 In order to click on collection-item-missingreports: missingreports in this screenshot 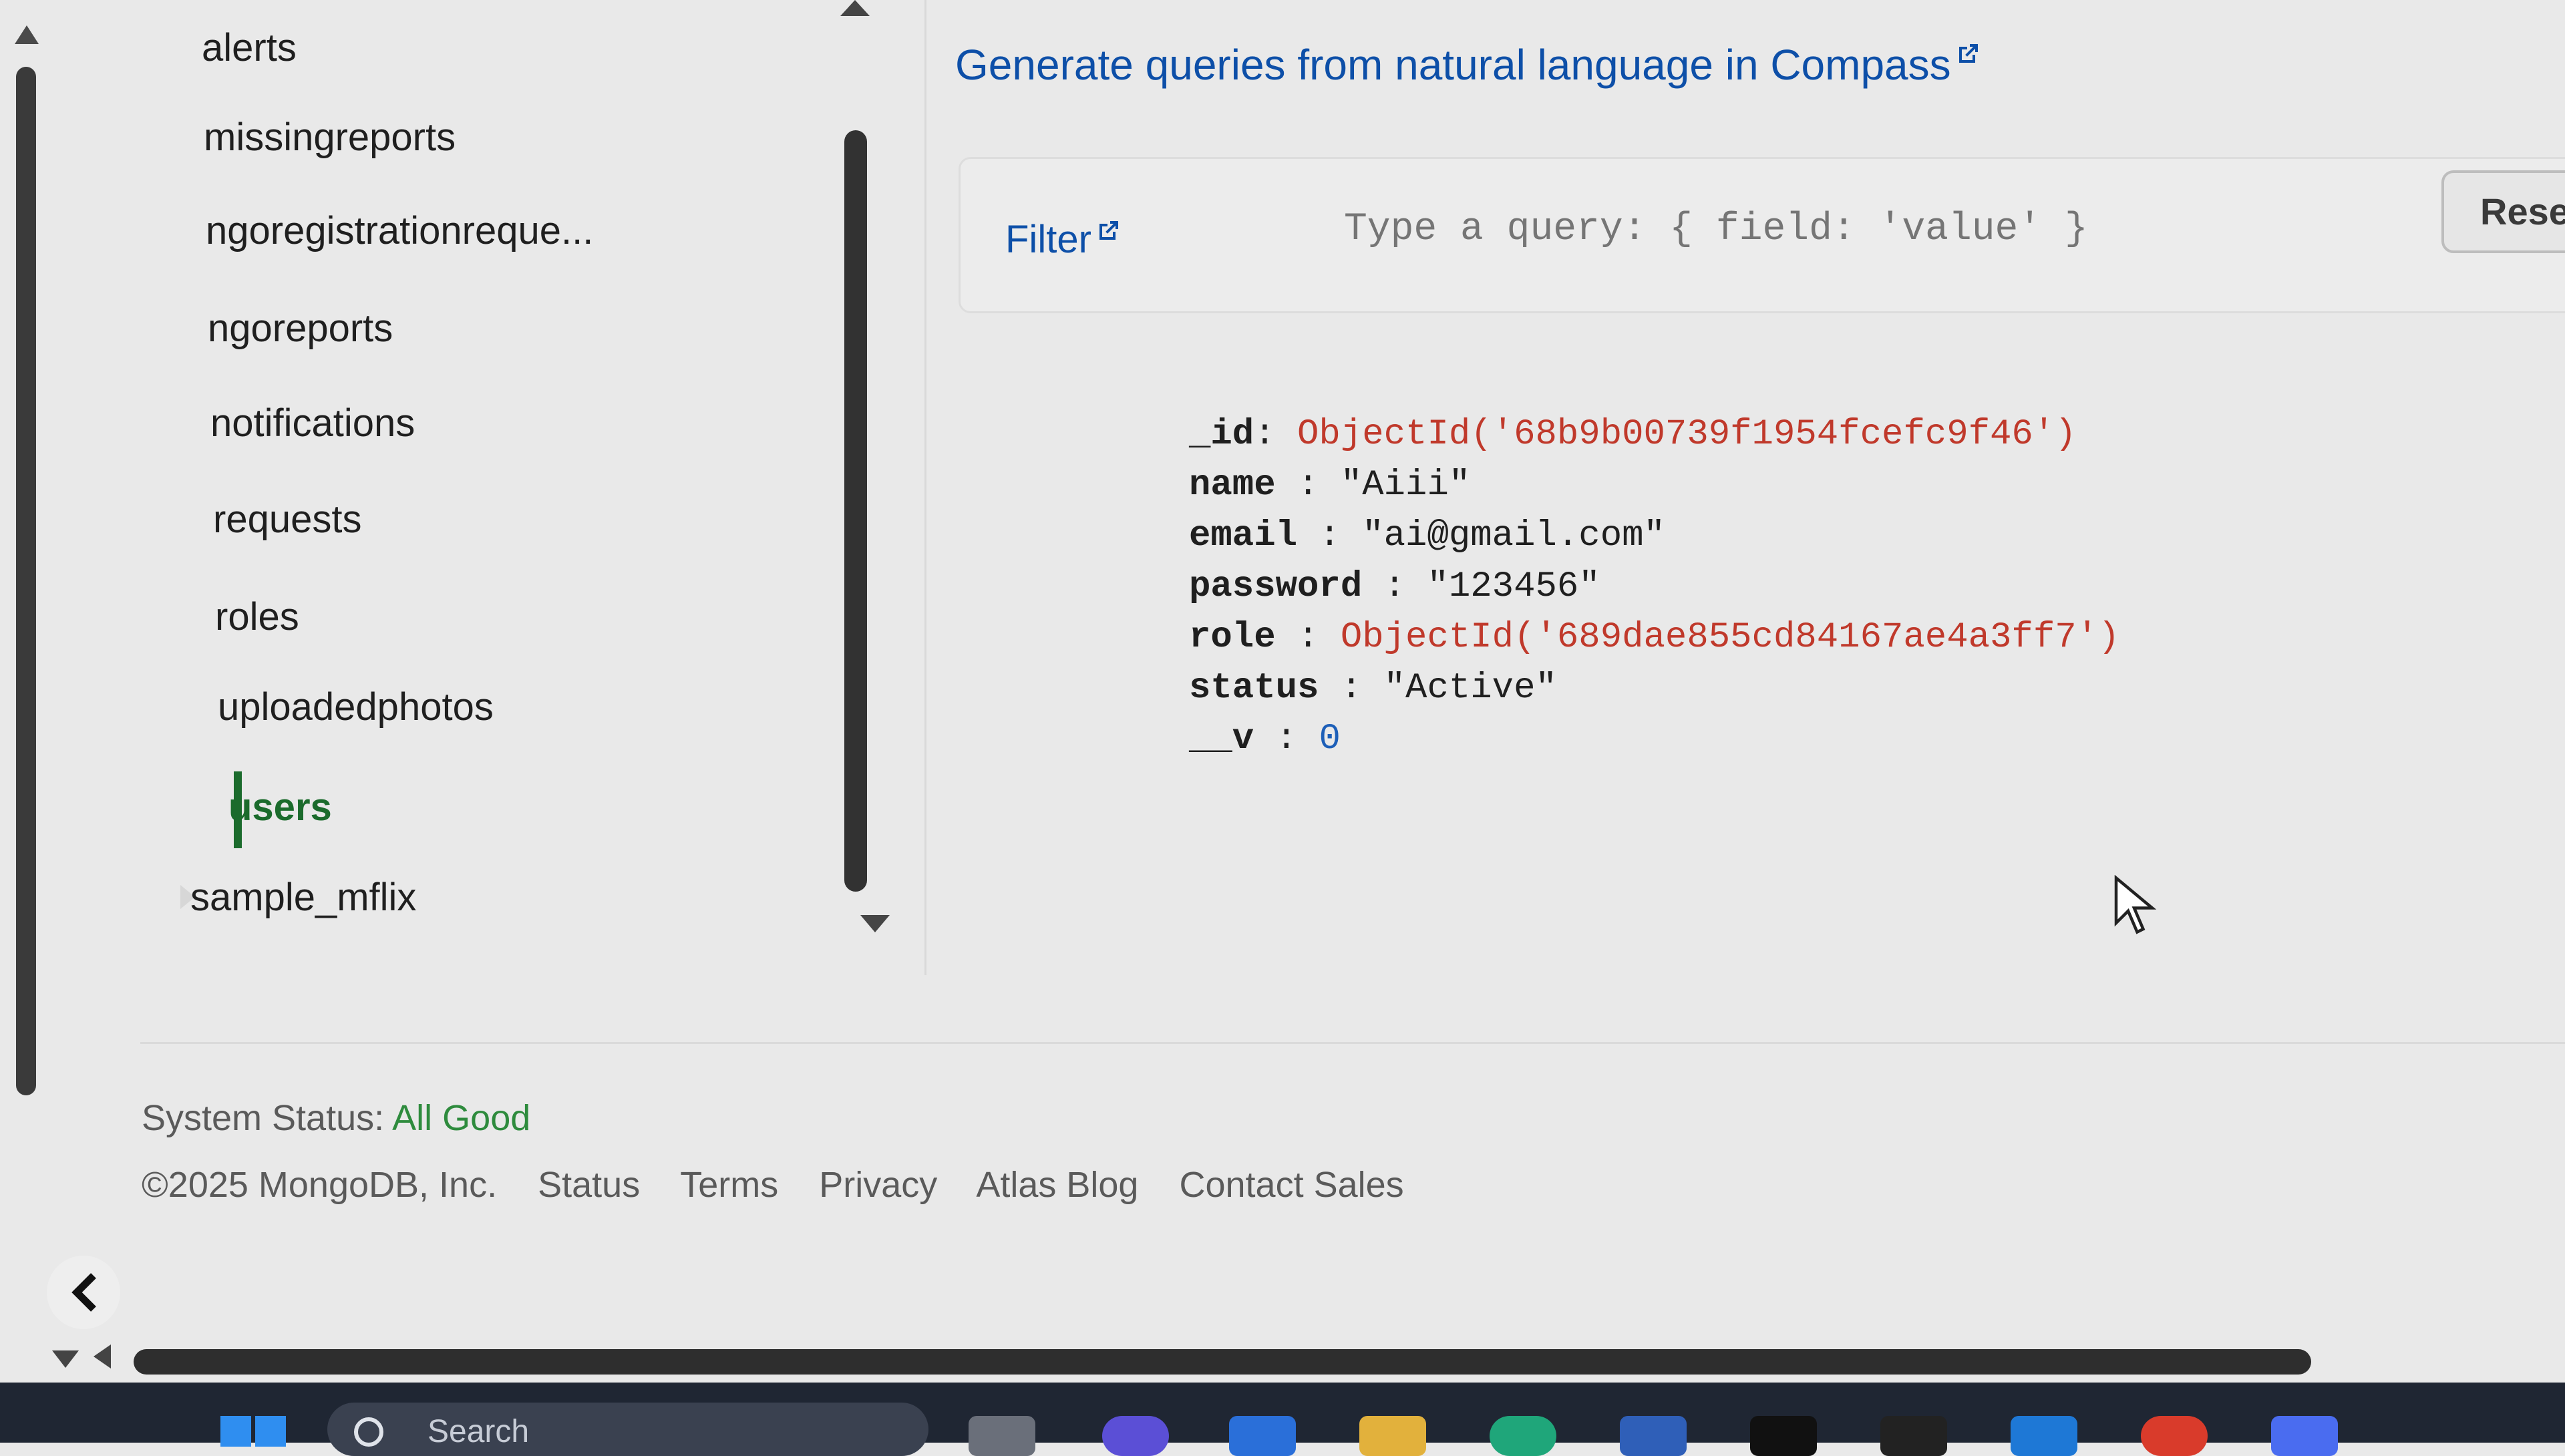, I will do `click(330, 138)`.